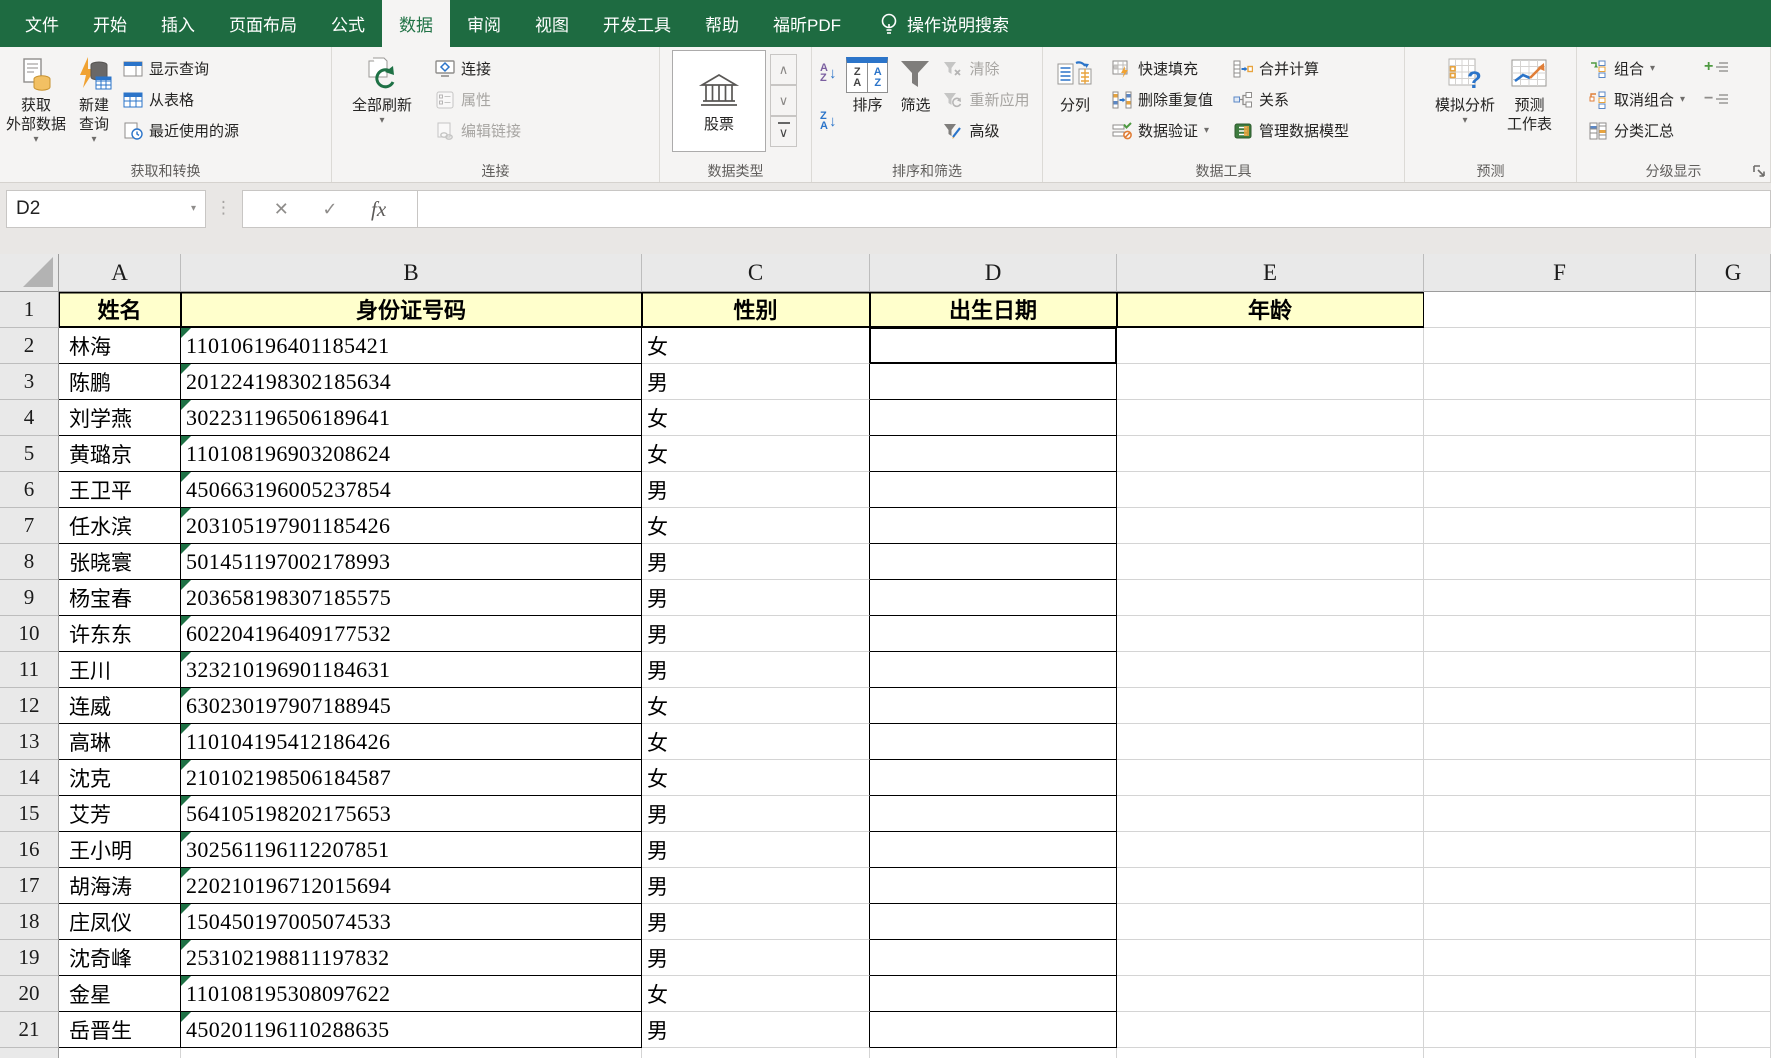  Describe the element at coordinates (1560, 1030) in the screenshot. I see `cell-F21` at that location.